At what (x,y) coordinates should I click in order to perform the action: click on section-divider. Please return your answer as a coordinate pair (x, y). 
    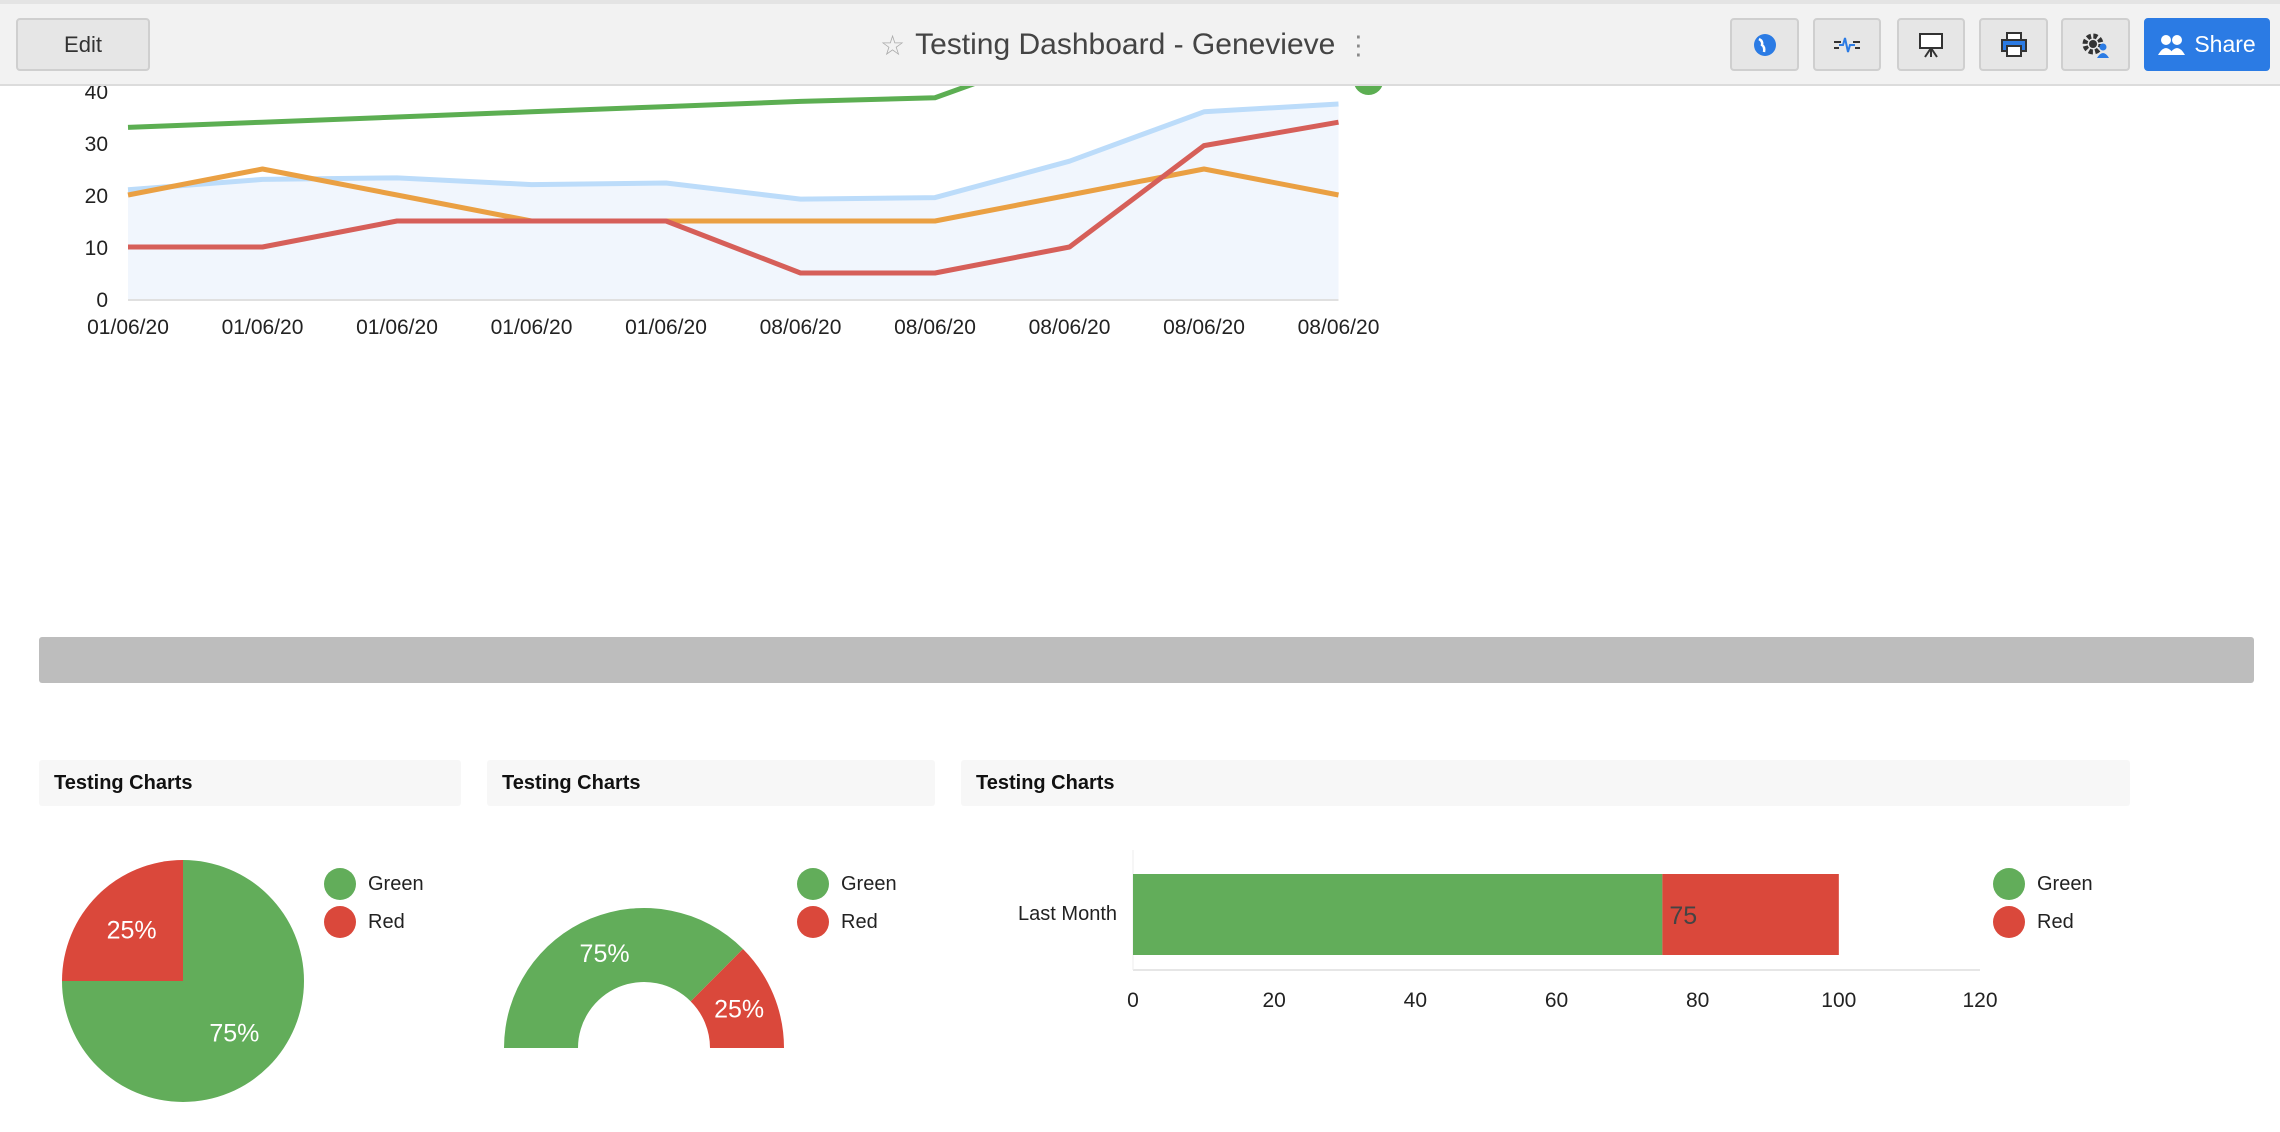
    Looking at the image, I should click on (1146, 660).